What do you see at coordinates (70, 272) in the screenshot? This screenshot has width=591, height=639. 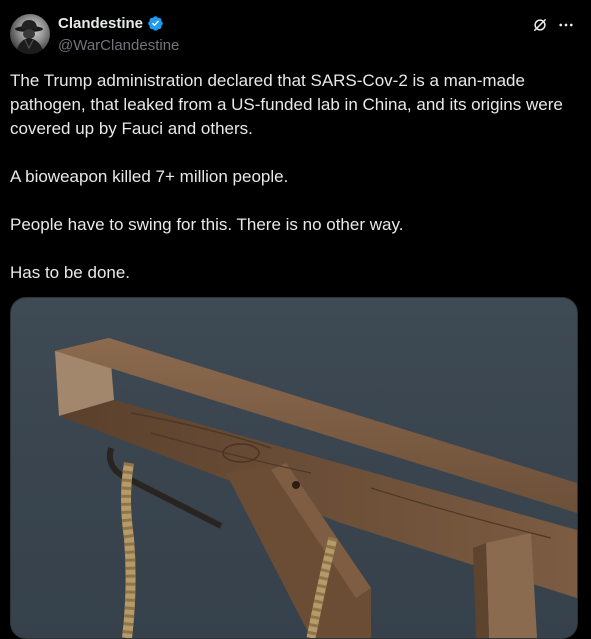 I see `tweet-paragraph: Has to be done.` at bounding box center [70, 272].